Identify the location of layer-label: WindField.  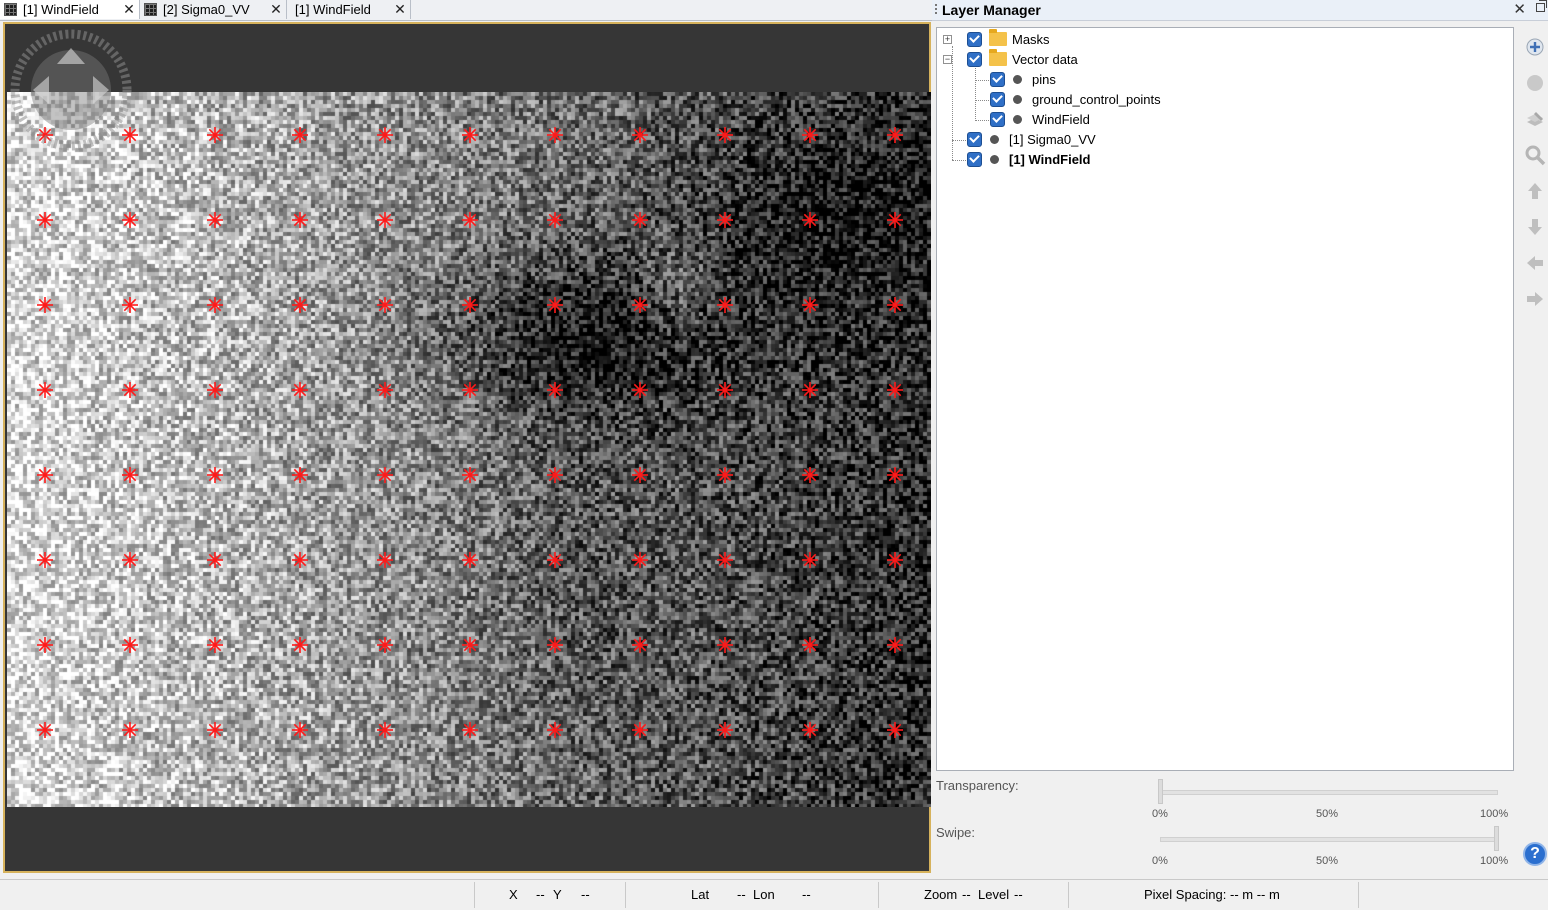
(1061, 119).